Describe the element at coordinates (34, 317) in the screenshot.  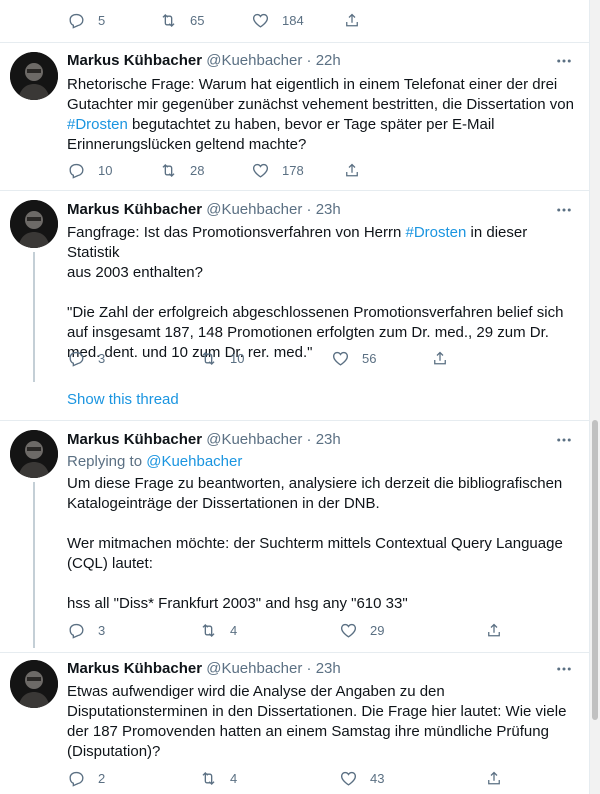
I see `thread-connector` at that location.